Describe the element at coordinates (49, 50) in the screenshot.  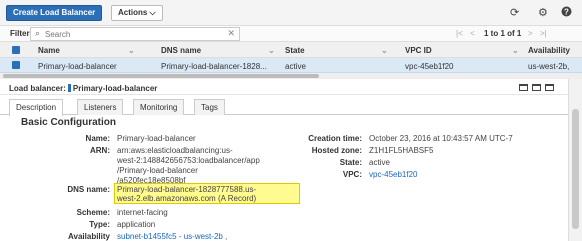
I see `column-header-name: Name` at that location.